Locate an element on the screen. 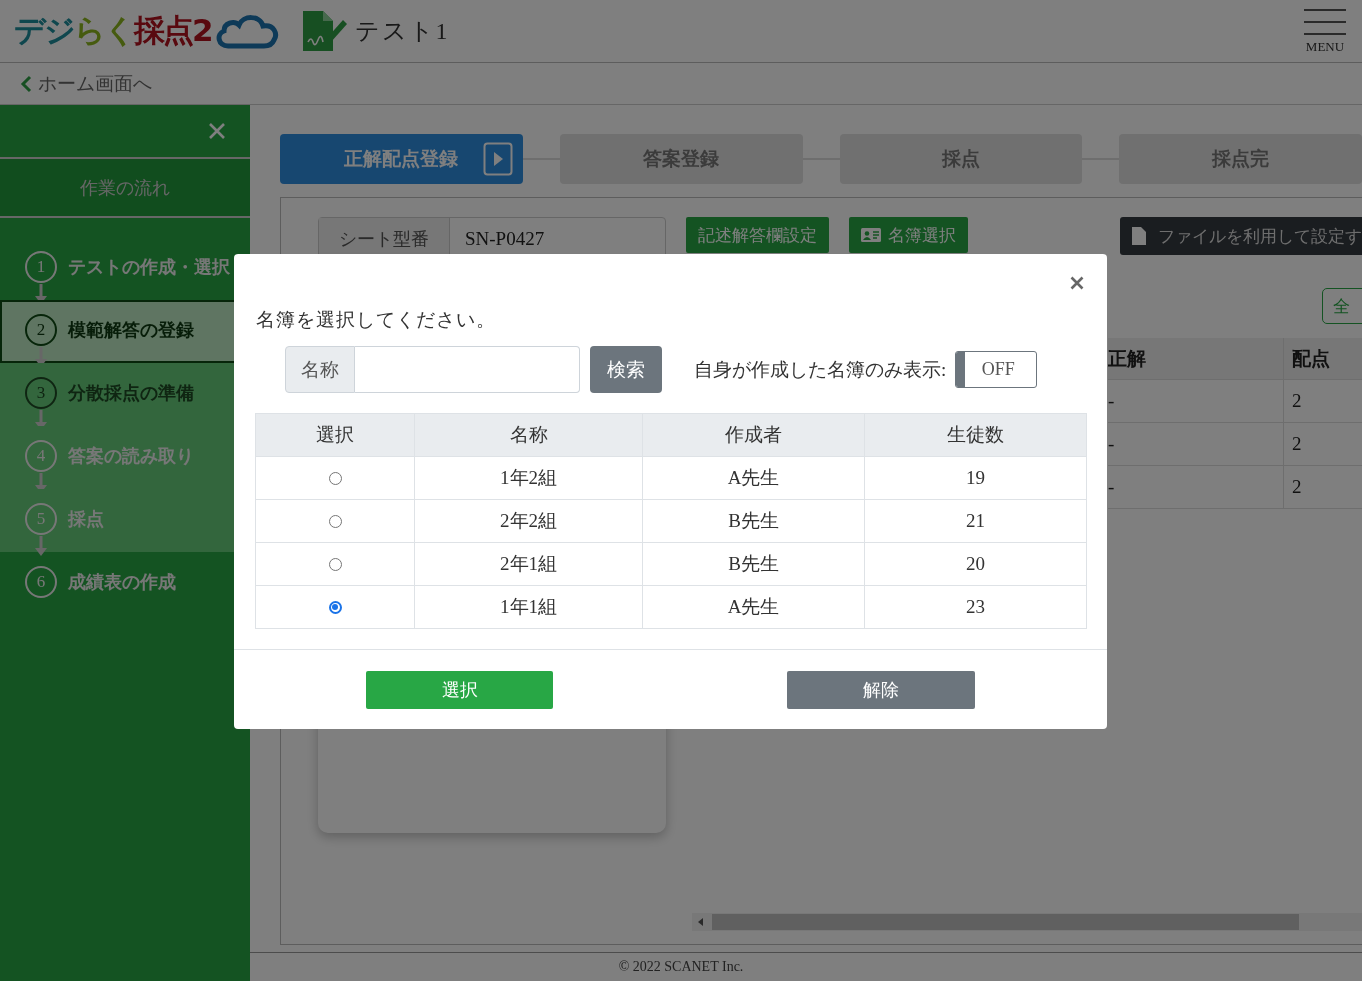 This screenshot has width=1362, height=981. app-logo: デジらく 採点2 is located at coordinates (113, 30).